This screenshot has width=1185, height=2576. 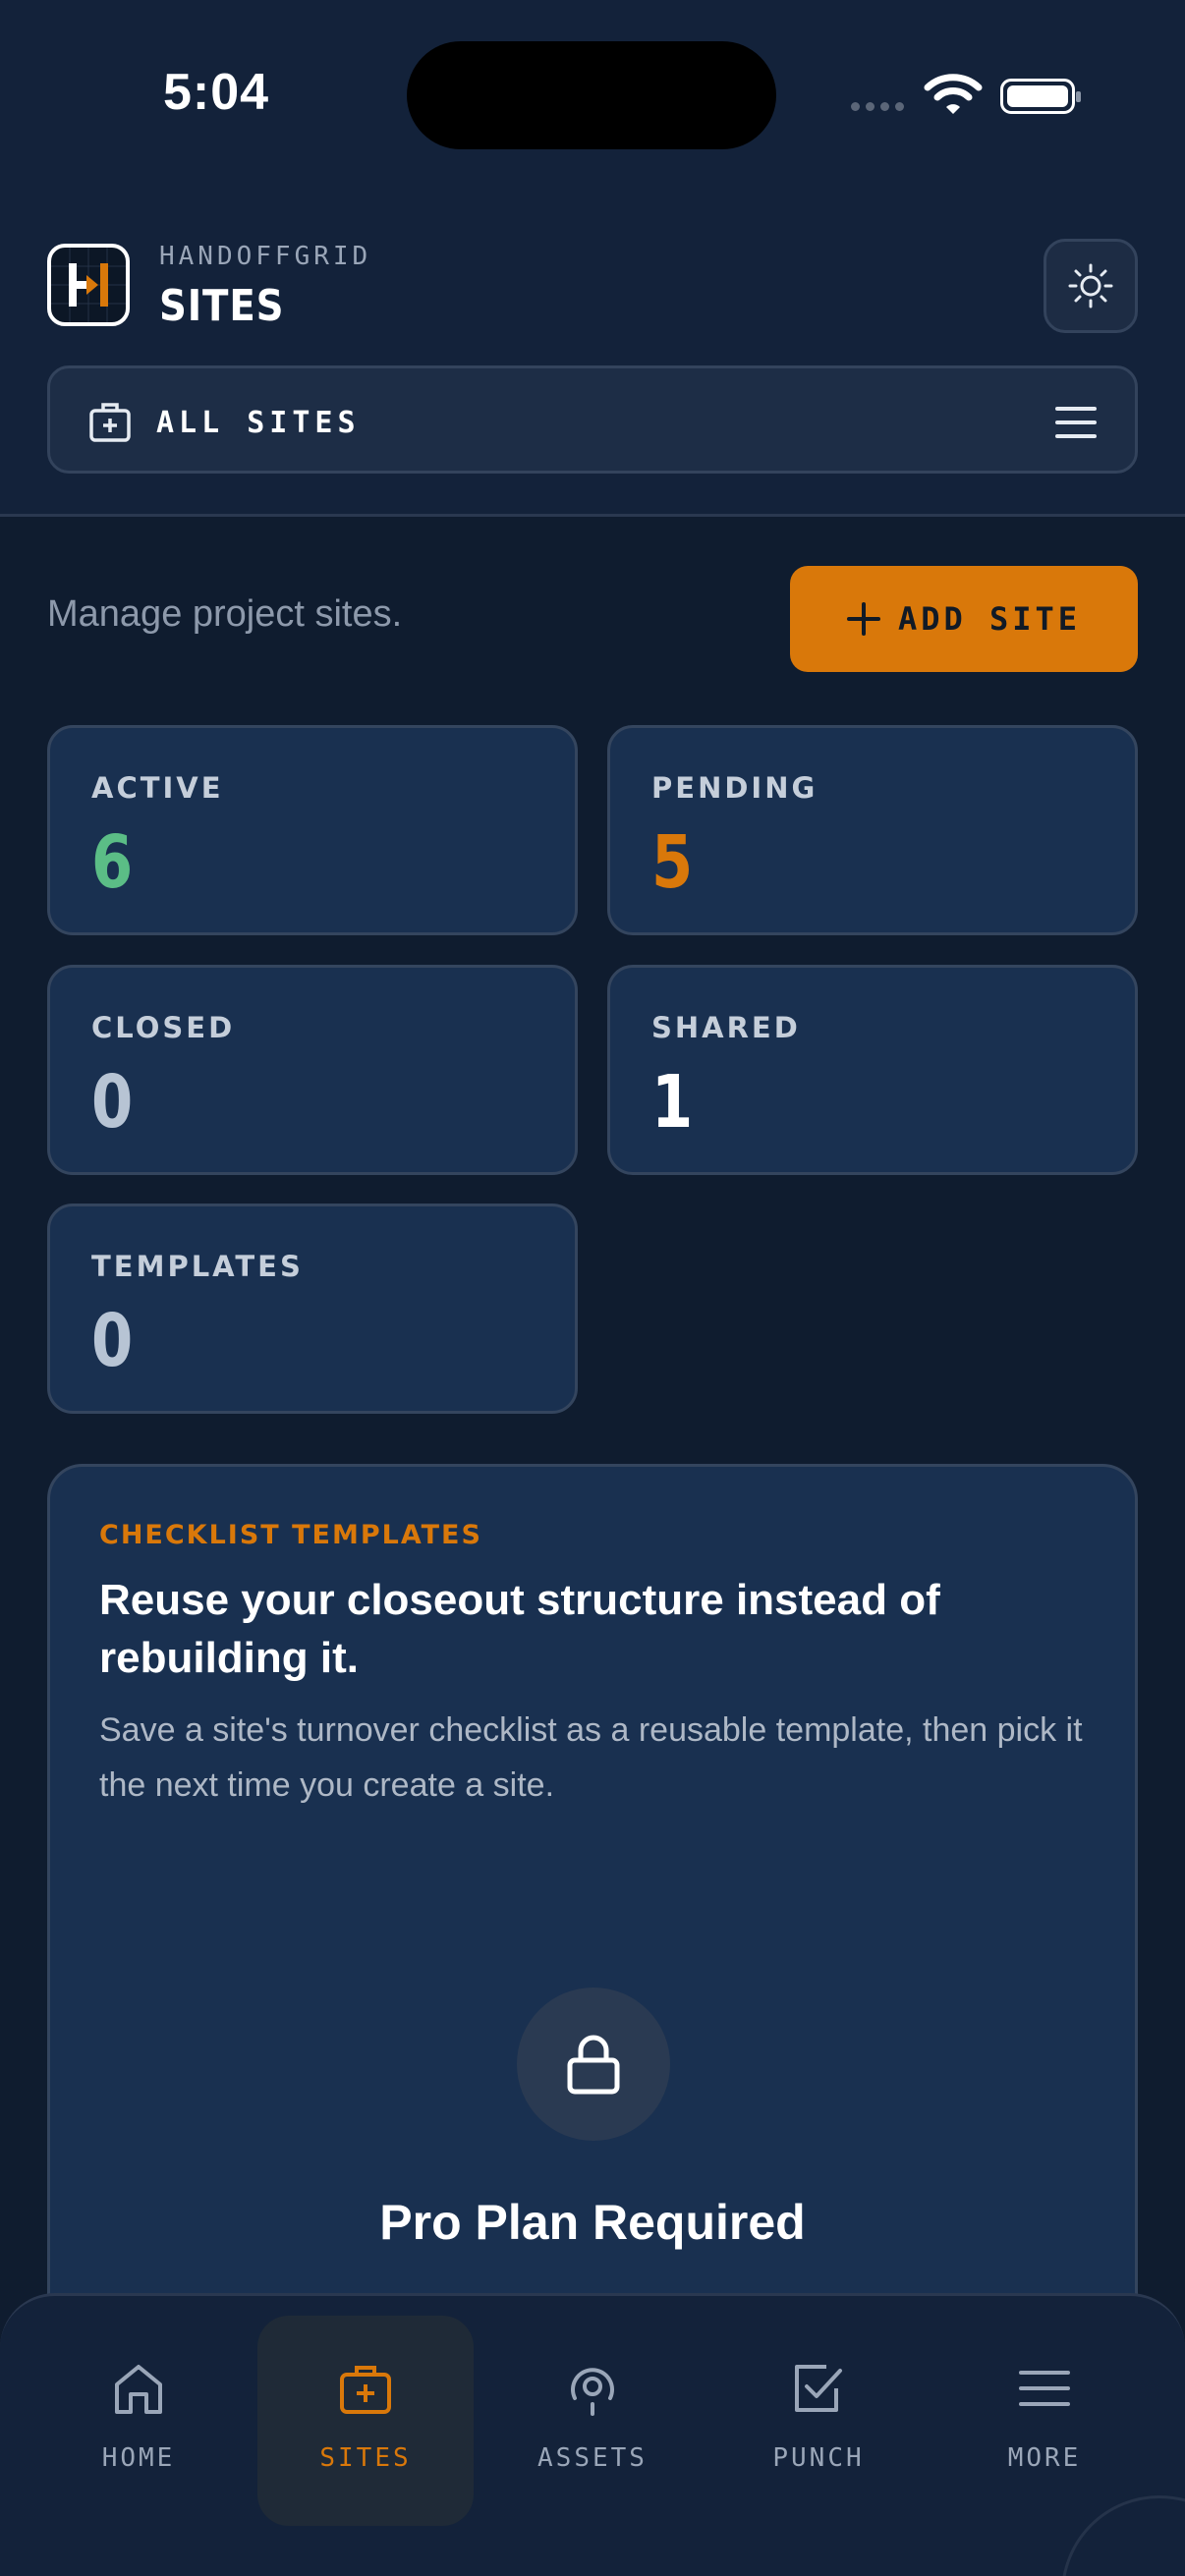 I want to click on brand-name: HANDOFFGRID, so click(x=265, y=256).